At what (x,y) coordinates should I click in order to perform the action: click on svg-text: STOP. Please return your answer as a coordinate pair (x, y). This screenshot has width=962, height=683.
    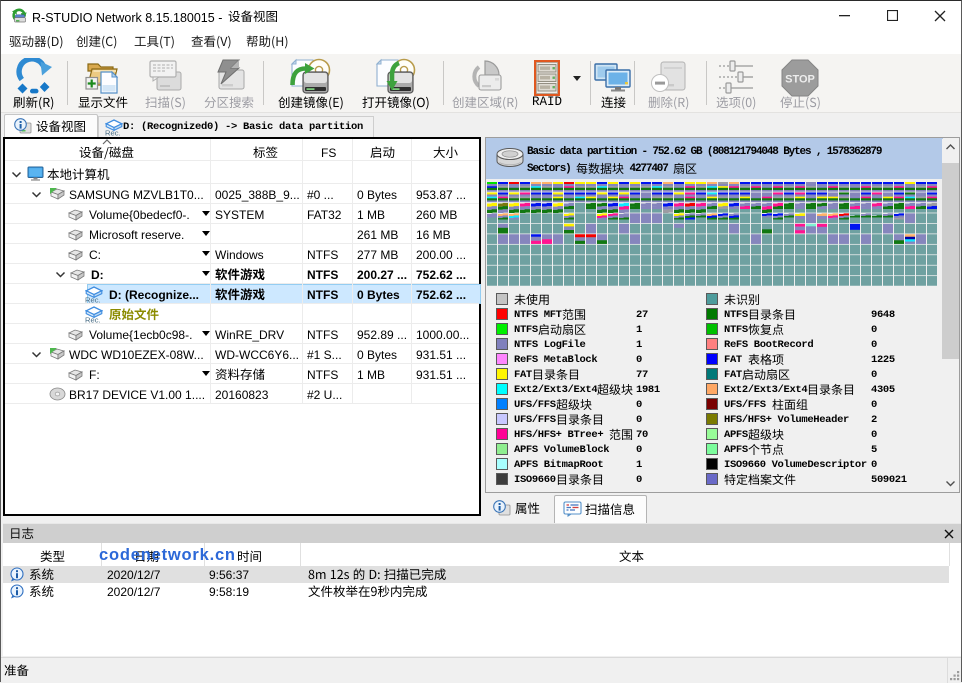
    Looking at the image, I should click on (800, 80).